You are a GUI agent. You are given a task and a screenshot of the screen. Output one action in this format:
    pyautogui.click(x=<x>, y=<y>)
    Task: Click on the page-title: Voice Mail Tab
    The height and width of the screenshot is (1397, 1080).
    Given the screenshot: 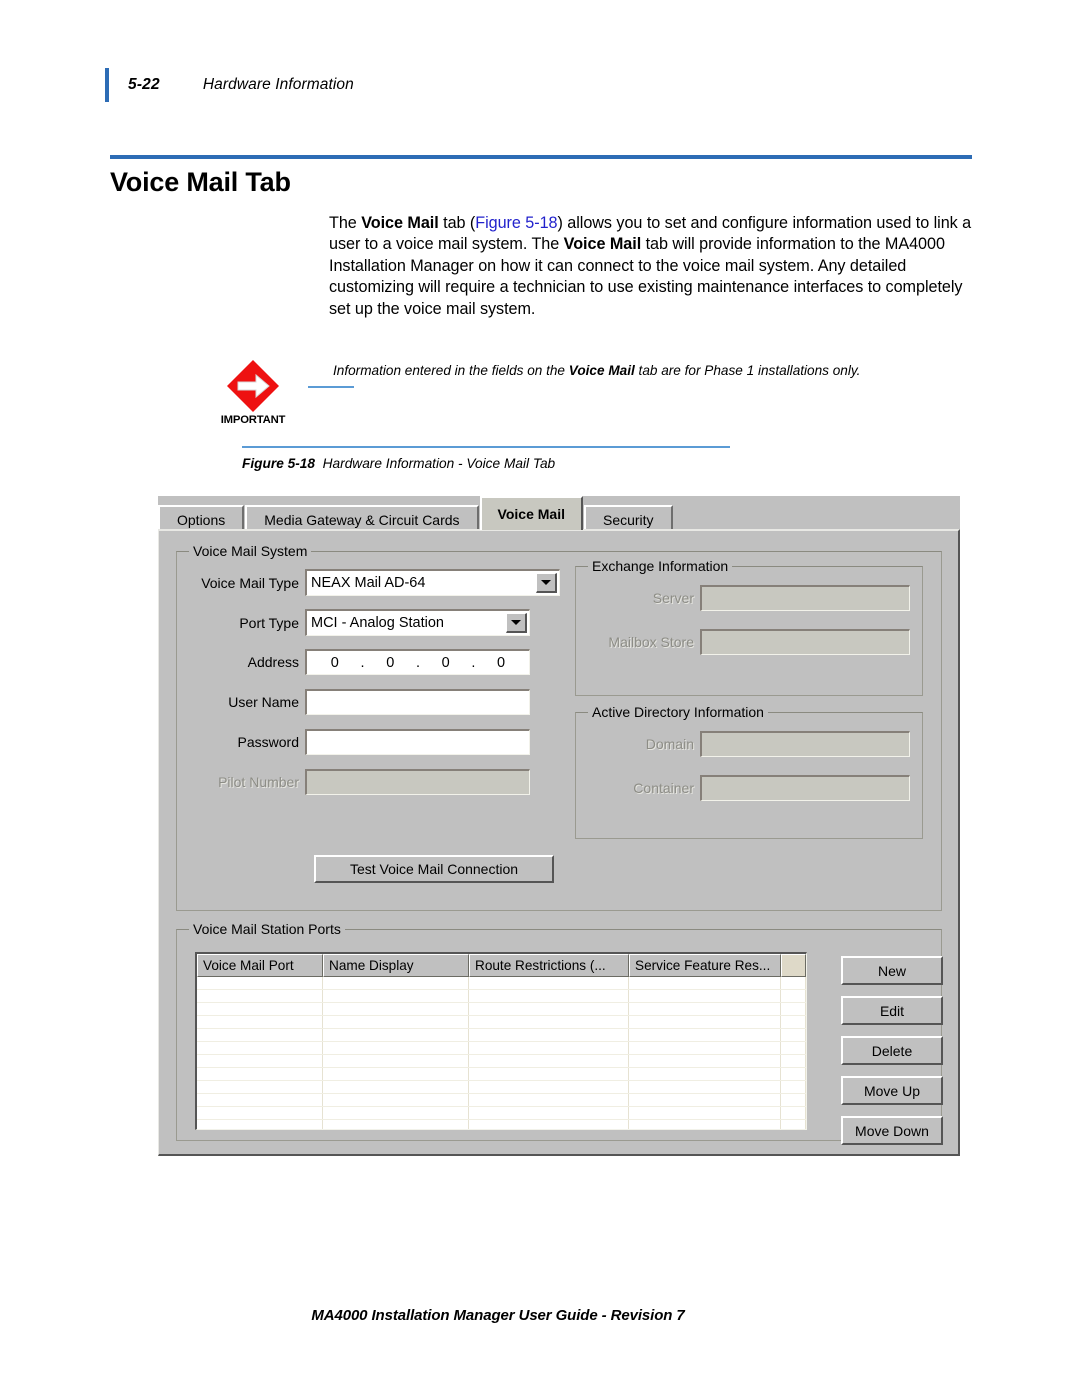 What is the action you would take?
    pyautogui.click(x=200, y=182)
    